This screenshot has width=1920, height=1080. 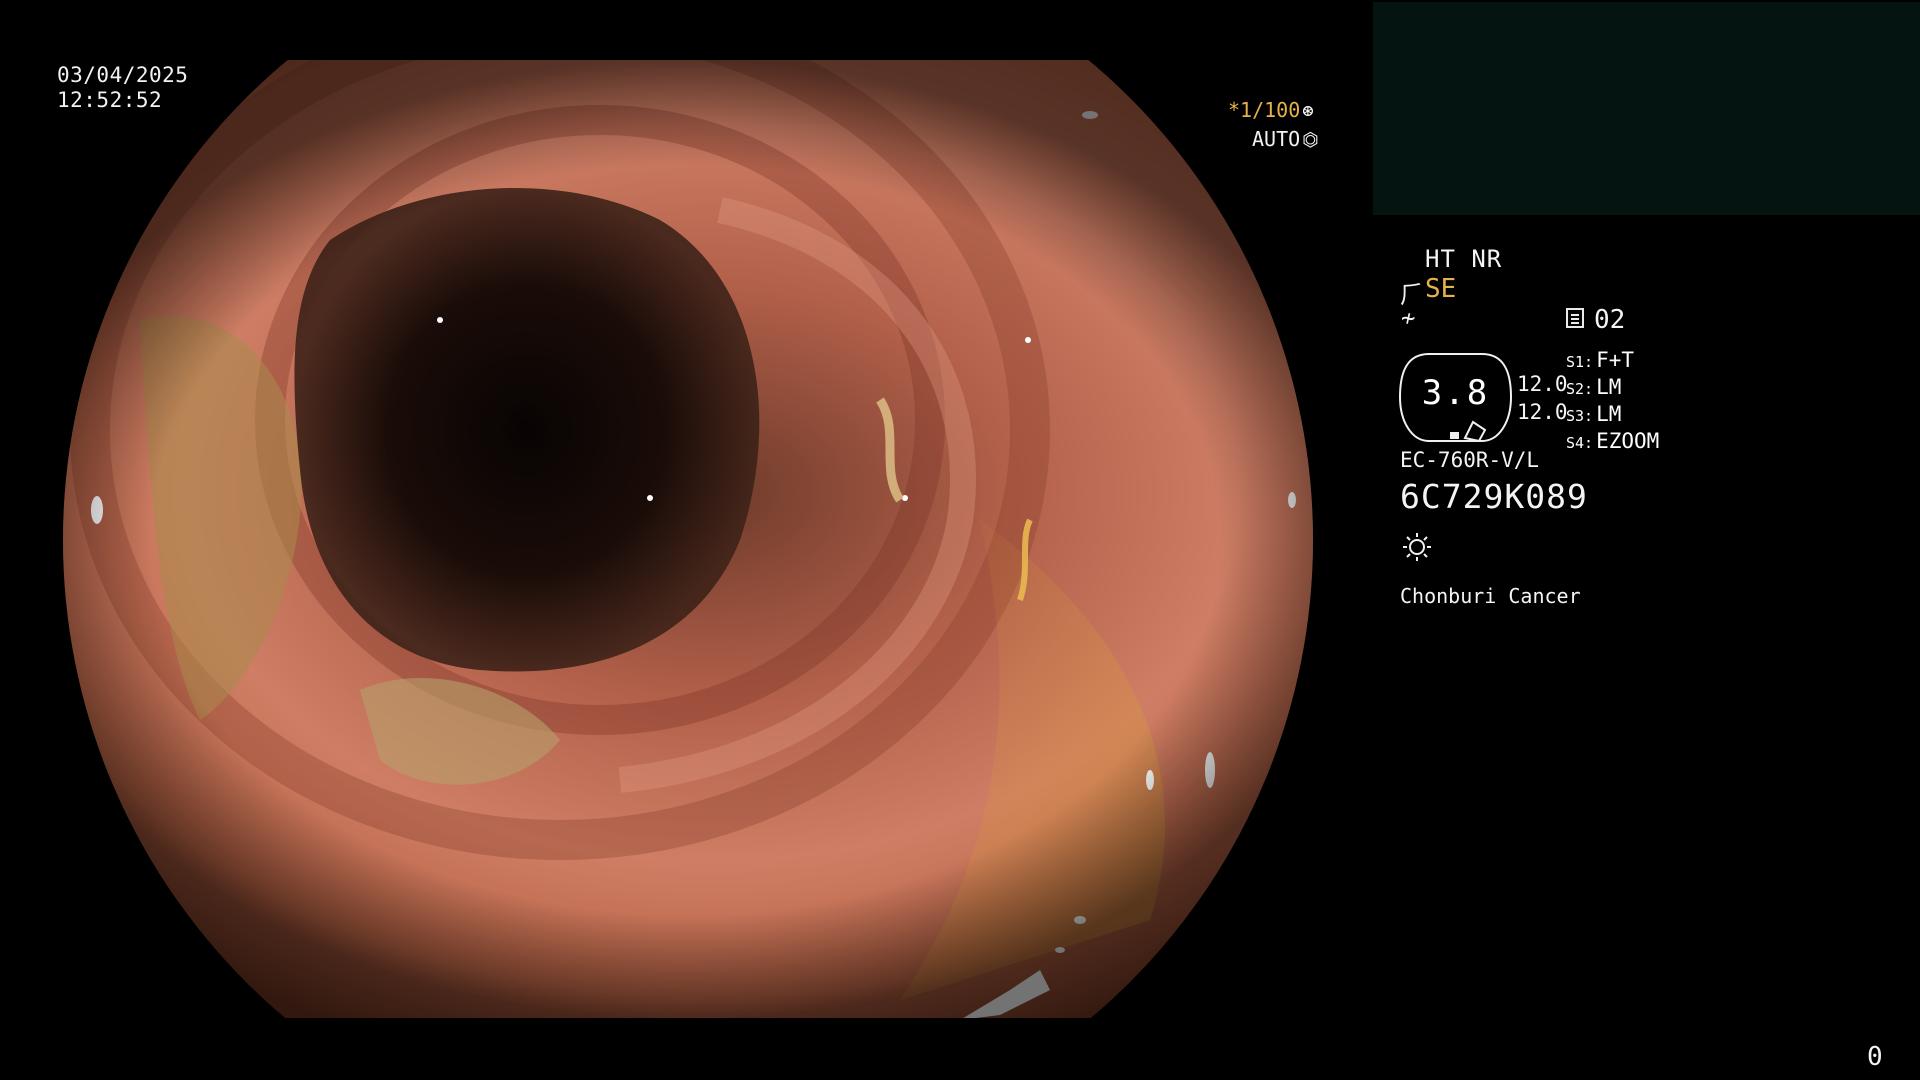 I want to click on iris-icon: ⏣, so click(x=1310, y=140).